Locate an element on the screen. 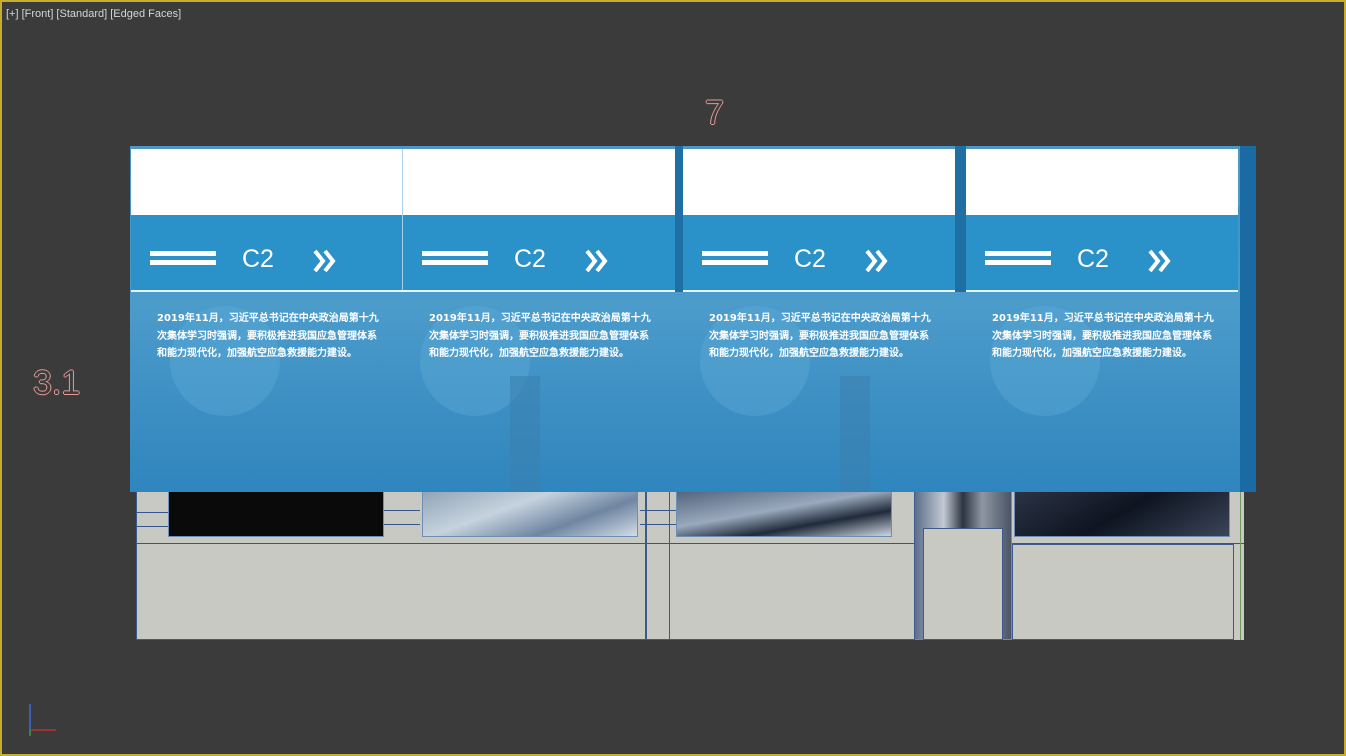  banner-side-edge is located at coordinates (1248, 319).